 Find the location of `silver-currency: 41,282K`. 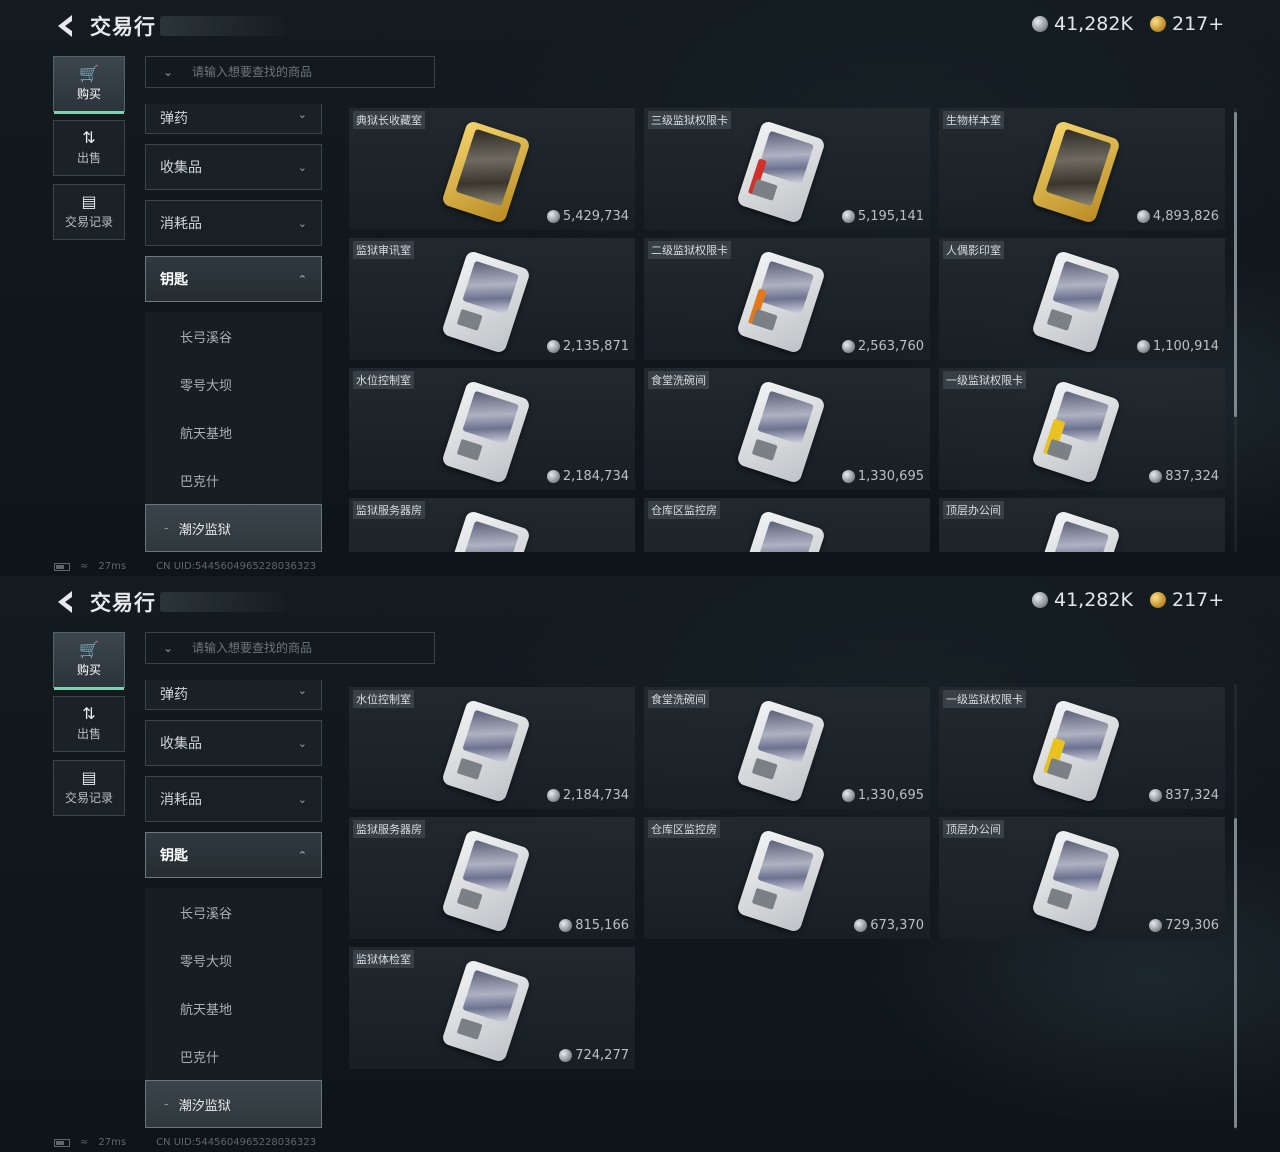

silver-currency: 41,282K is located at coordinates (1082, 600).